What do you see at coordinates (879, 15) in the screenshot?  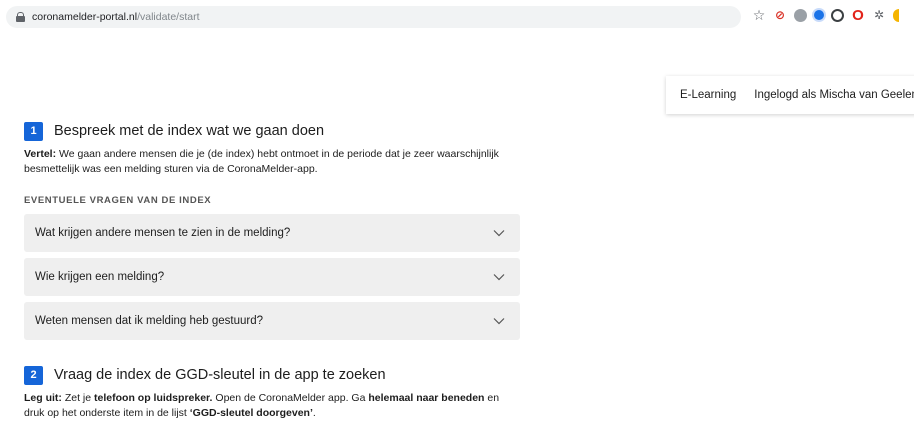 I see `bug-icon: ✲` at bounding box center [879, 15].